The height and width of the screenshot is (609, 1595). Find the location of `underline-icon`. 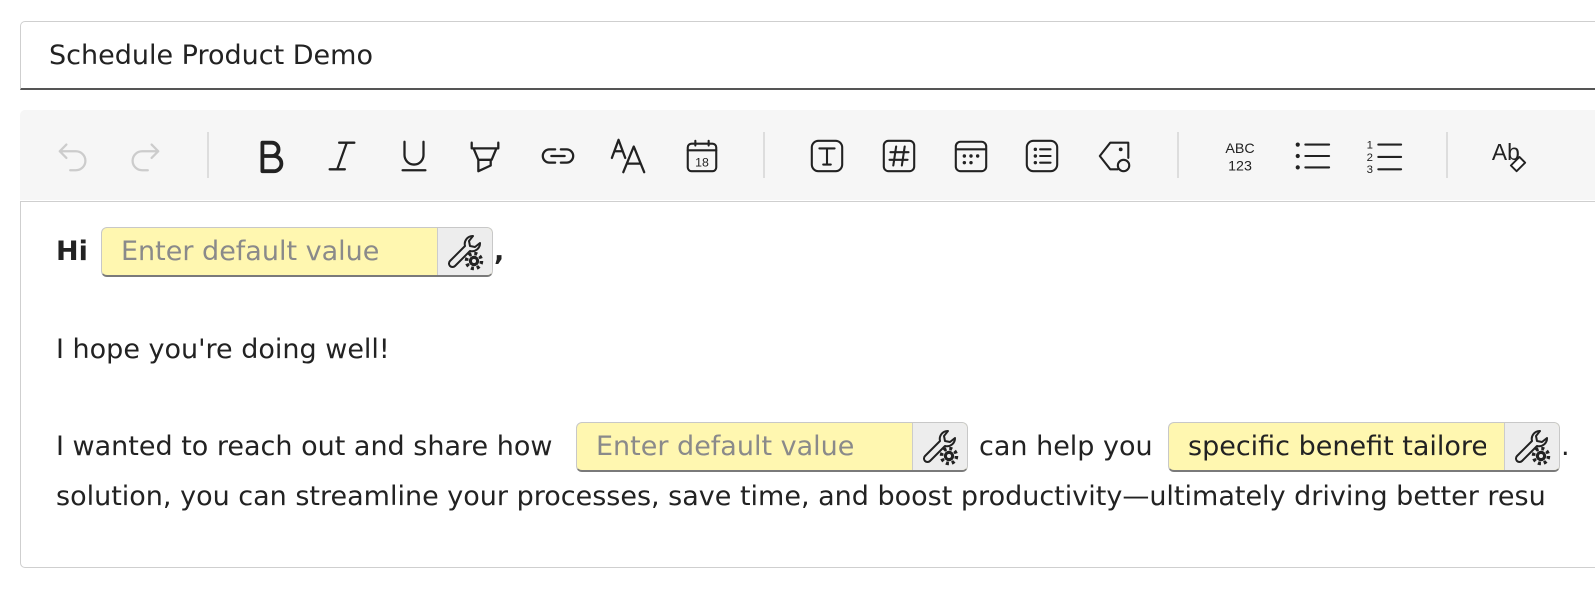

underline-icon is located at coordinates (414, 156).